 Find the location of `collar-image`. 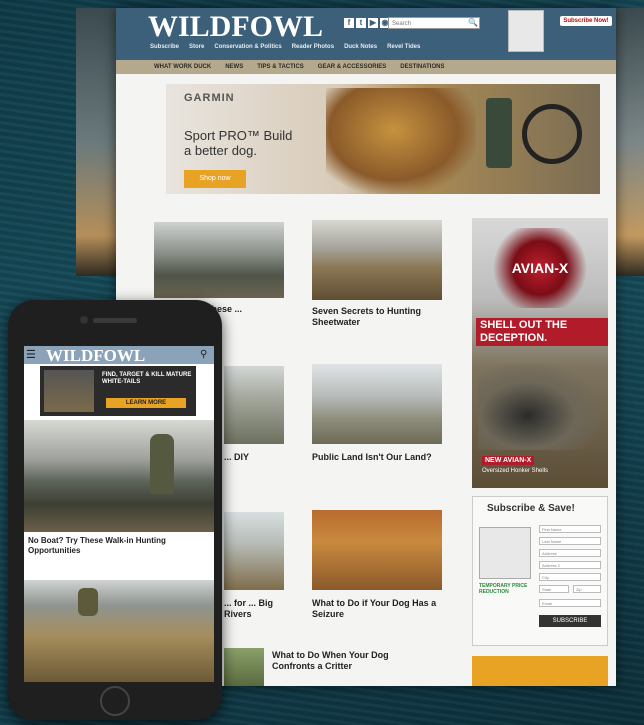

collar-image is located at coordinates (552, 134).